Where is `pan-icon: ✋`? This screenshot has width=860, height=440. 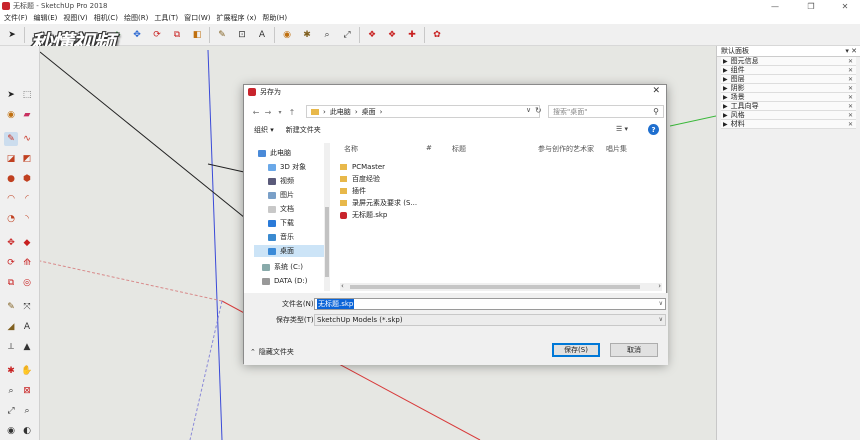
pan-icon: ✋ is located at coordinates (27, 371).